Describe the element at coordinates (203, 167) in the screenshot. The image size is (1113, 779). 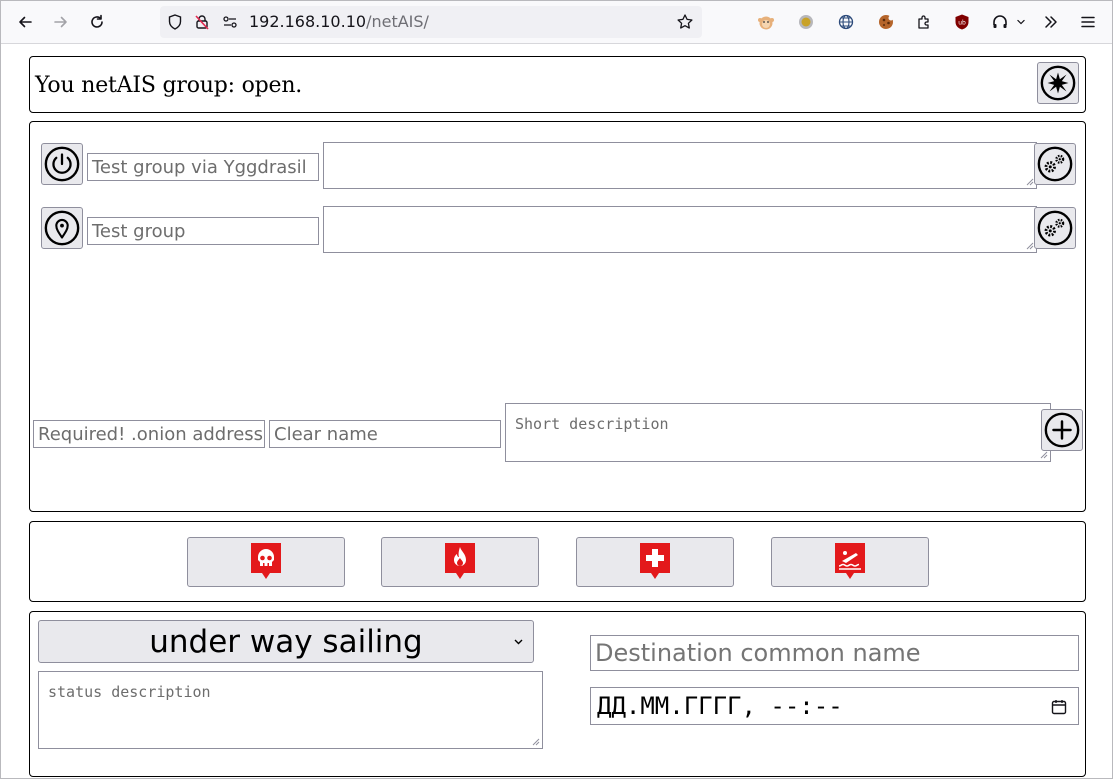
I see `group-name-input-1: Test group via Yggdrasil` at that location.